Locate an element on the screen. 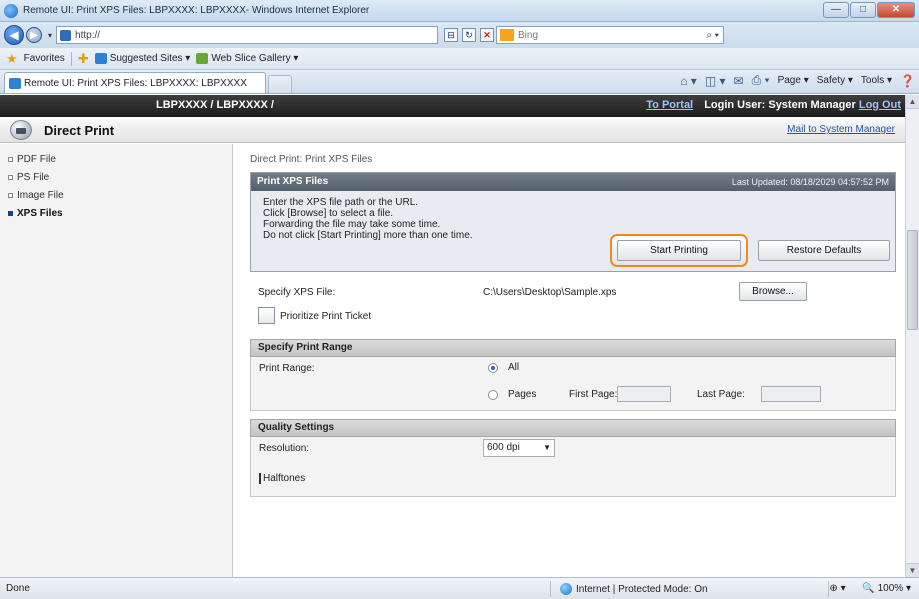  zoom-icon: 🔍 is located at coordinates (868, 588).